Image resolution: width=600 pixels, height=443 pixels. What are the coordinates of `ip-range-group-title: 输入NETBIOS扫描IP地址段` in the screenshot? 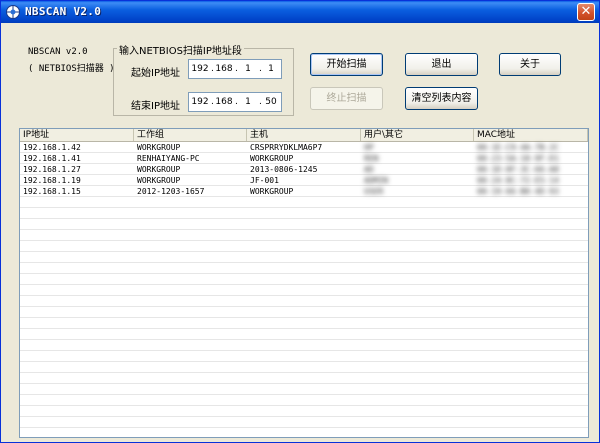 It's located at (180, 49).